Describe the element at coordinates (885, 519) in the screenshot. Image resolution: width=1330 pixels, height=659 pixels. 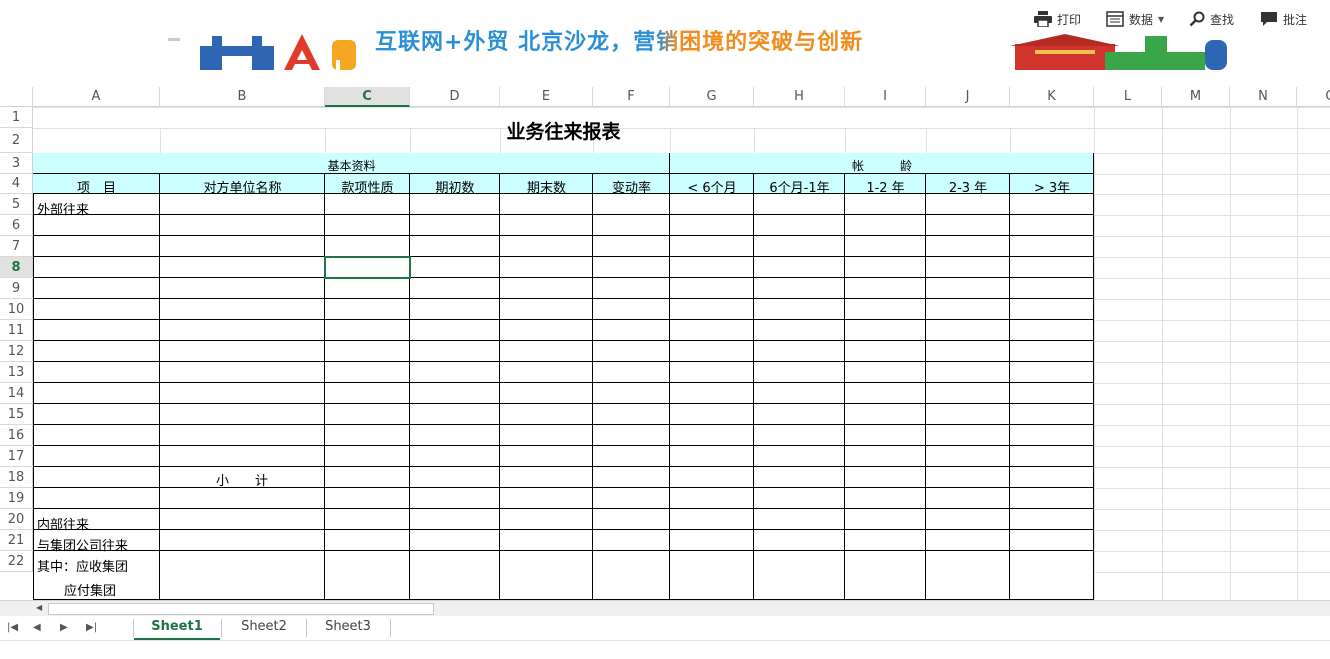
I see `cell-i20` at that location.